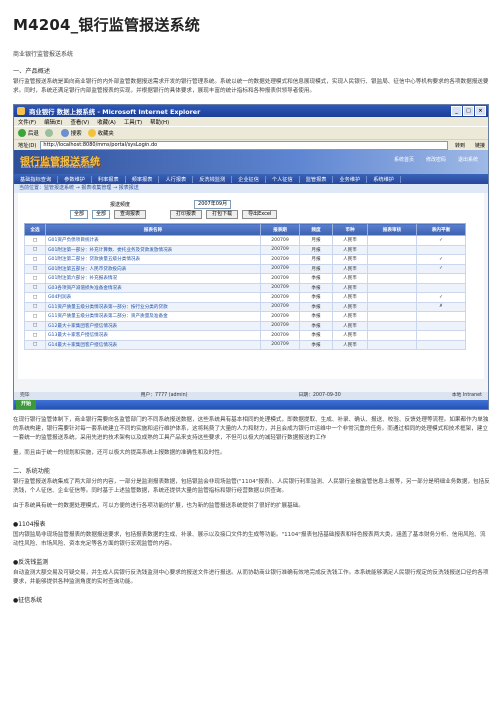 The width and height of the screenshot is (504, 713). Describe the element at coordinates (27, 145) in the screenshot. I see `address-label: 地址(D)` at that location.